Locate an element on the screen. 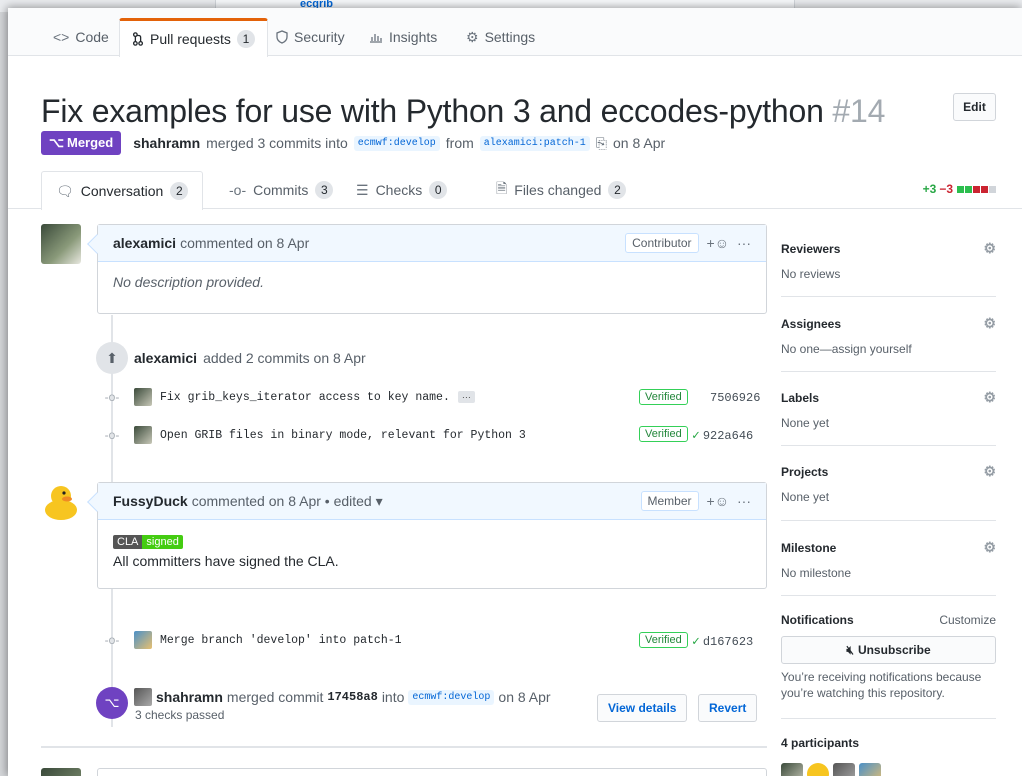 The height and width of the screenshot is (776, 1022). commits-count: 3 is located at coordinates (324, 190).